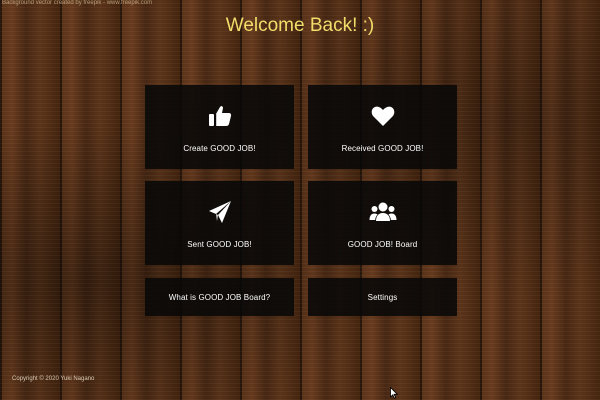 The width and height of the screenshot is (600, 400). I want to click on paper-plane-icon, so click(220, 212).